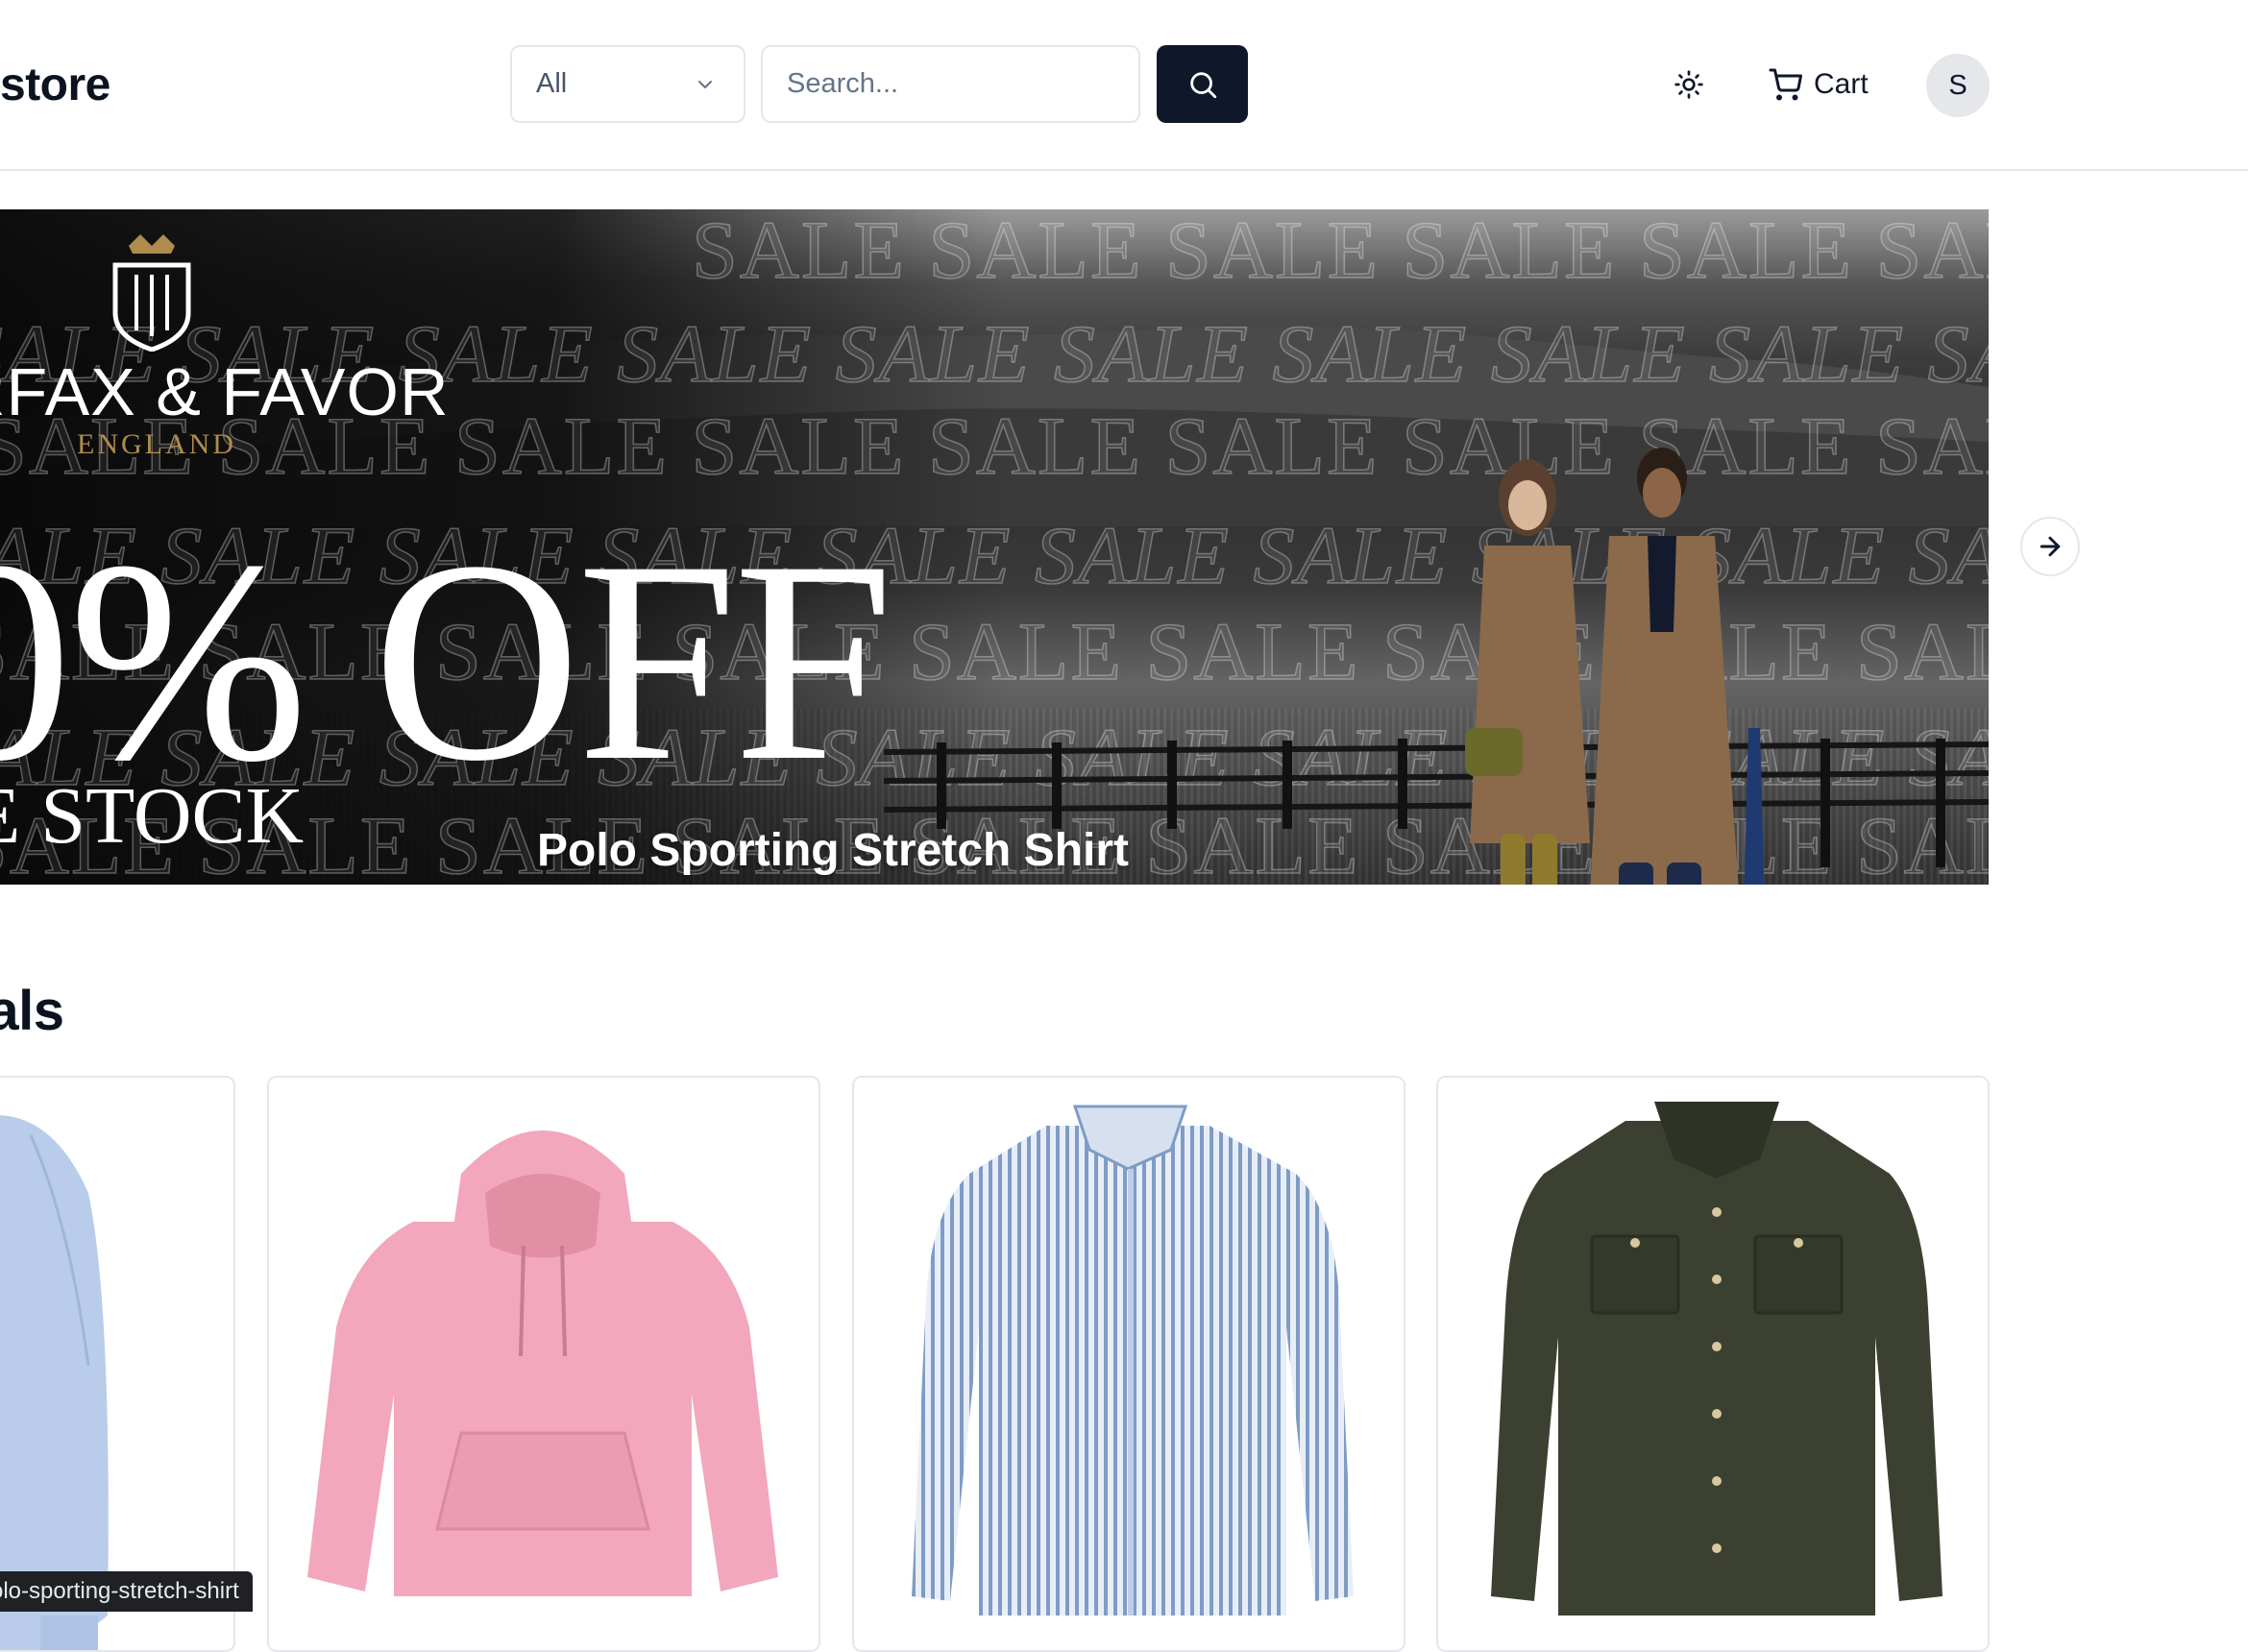  Describe the element at coordinates (54, 1382) in the screenshot. I see `product-image-light-blue-shirt` at that location.